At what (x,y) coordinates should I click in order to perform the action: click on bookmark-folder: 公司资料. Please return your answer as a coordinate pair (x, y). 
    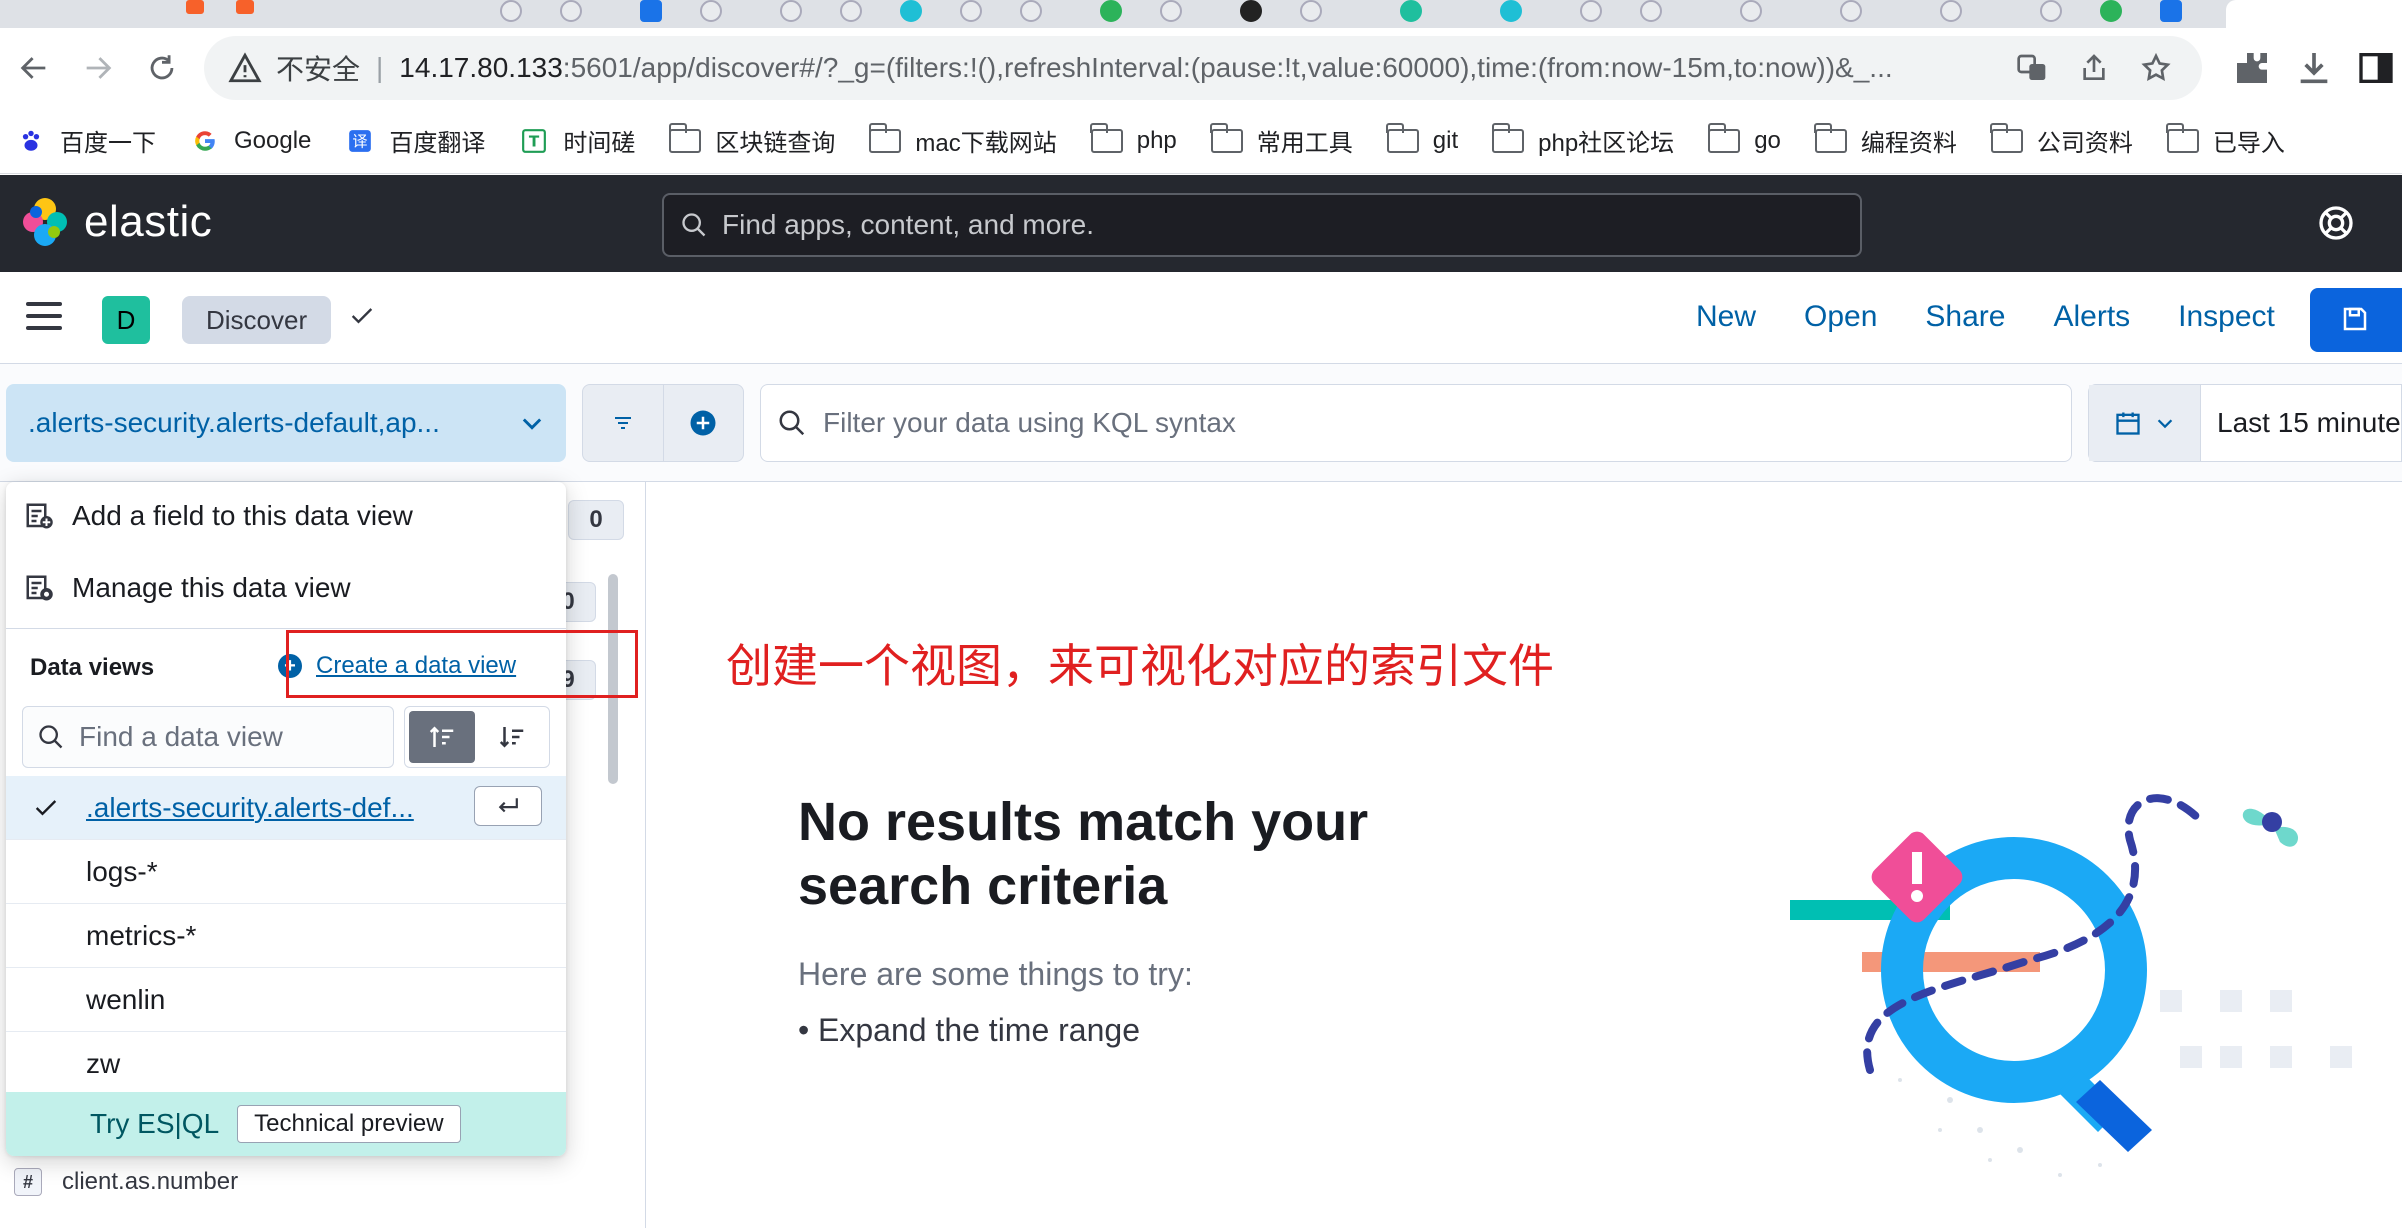
    Looking at the image, I should click on (2061, 140).